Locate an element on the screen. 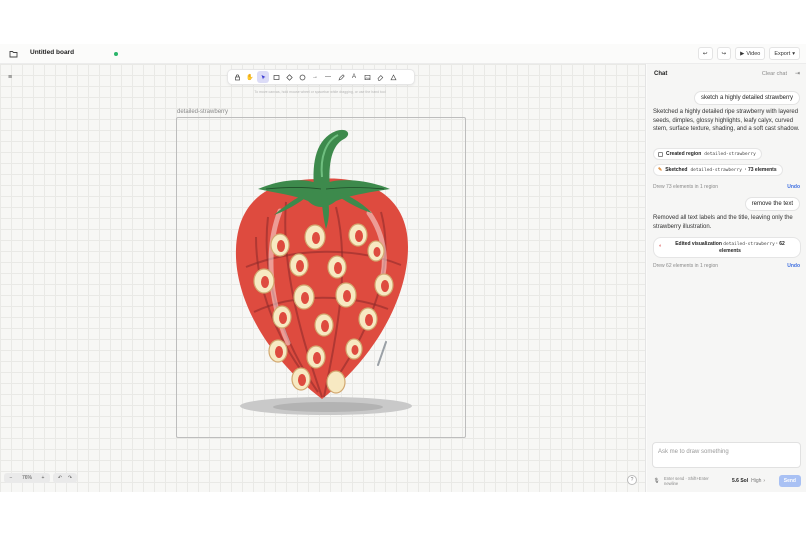  curved-stem is located at coordinates (331, 158).